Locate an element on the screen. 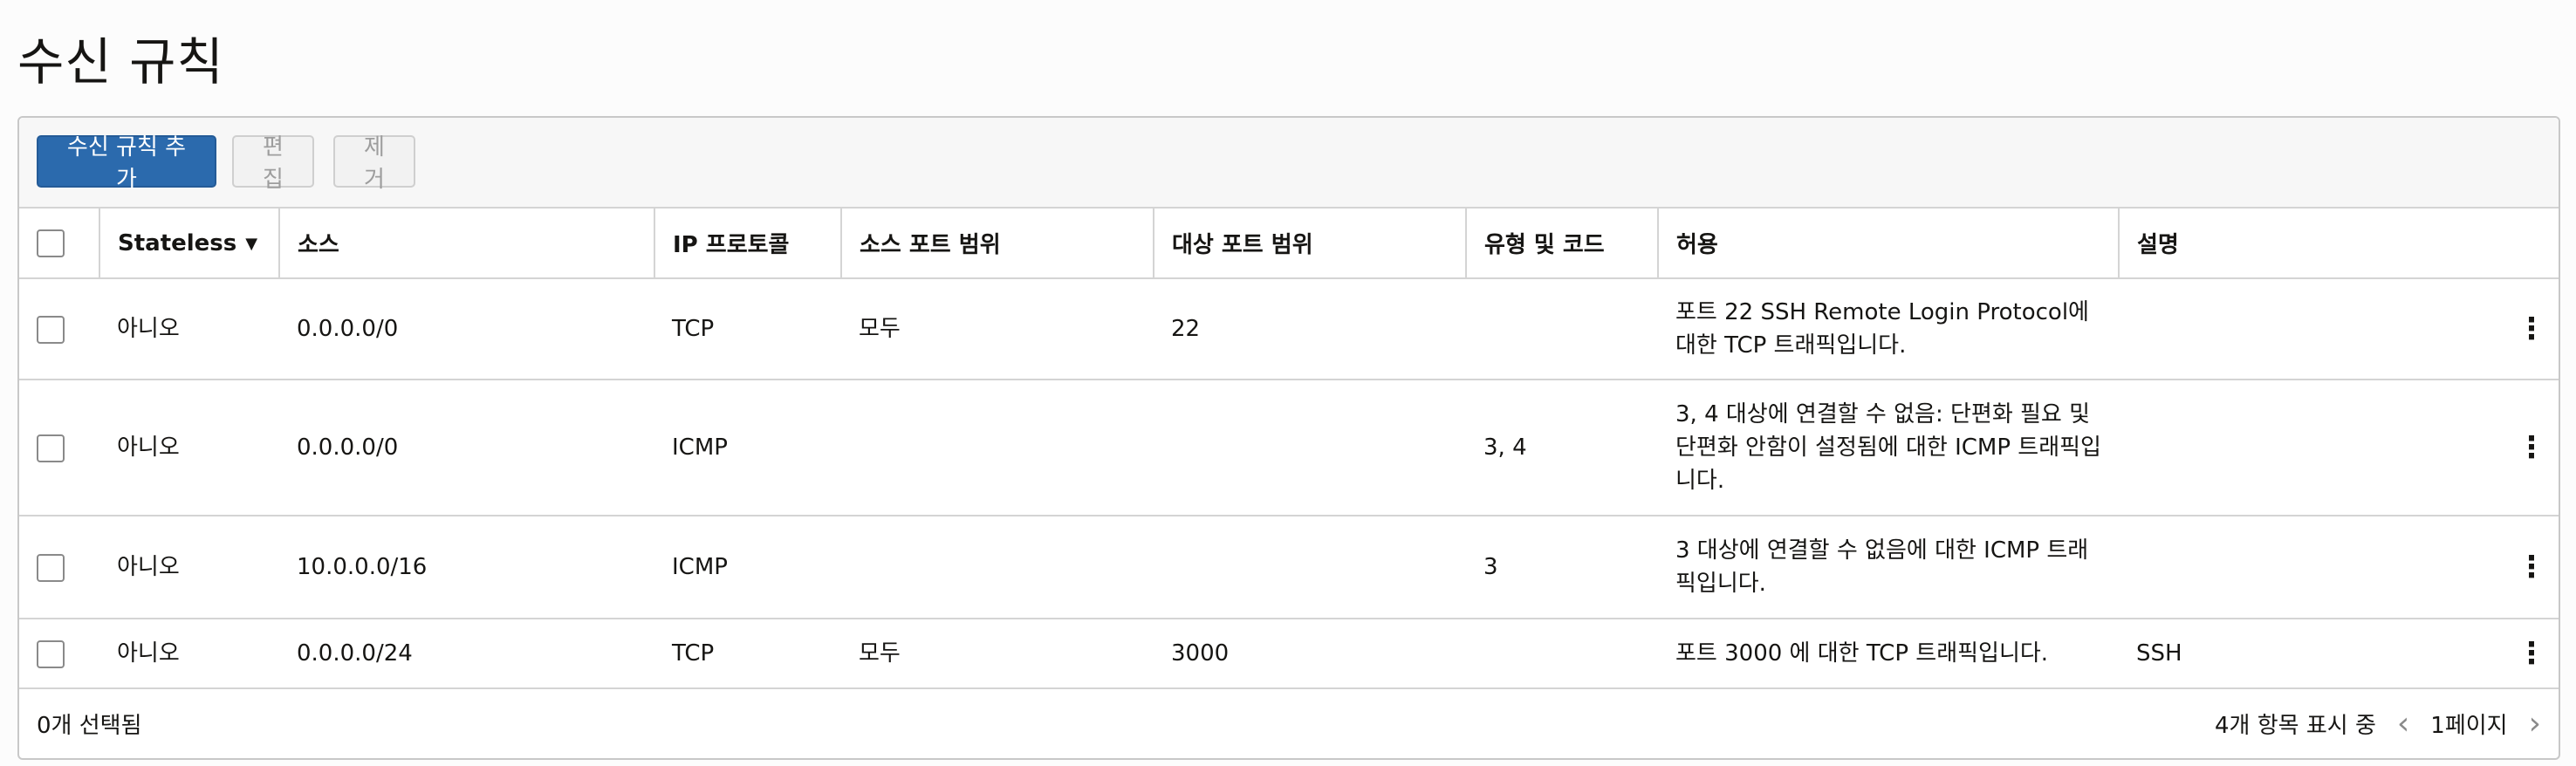 The image size is (2576, 766). cell-source: 0.0.0.0/24 is located at coordinates (466, 654).